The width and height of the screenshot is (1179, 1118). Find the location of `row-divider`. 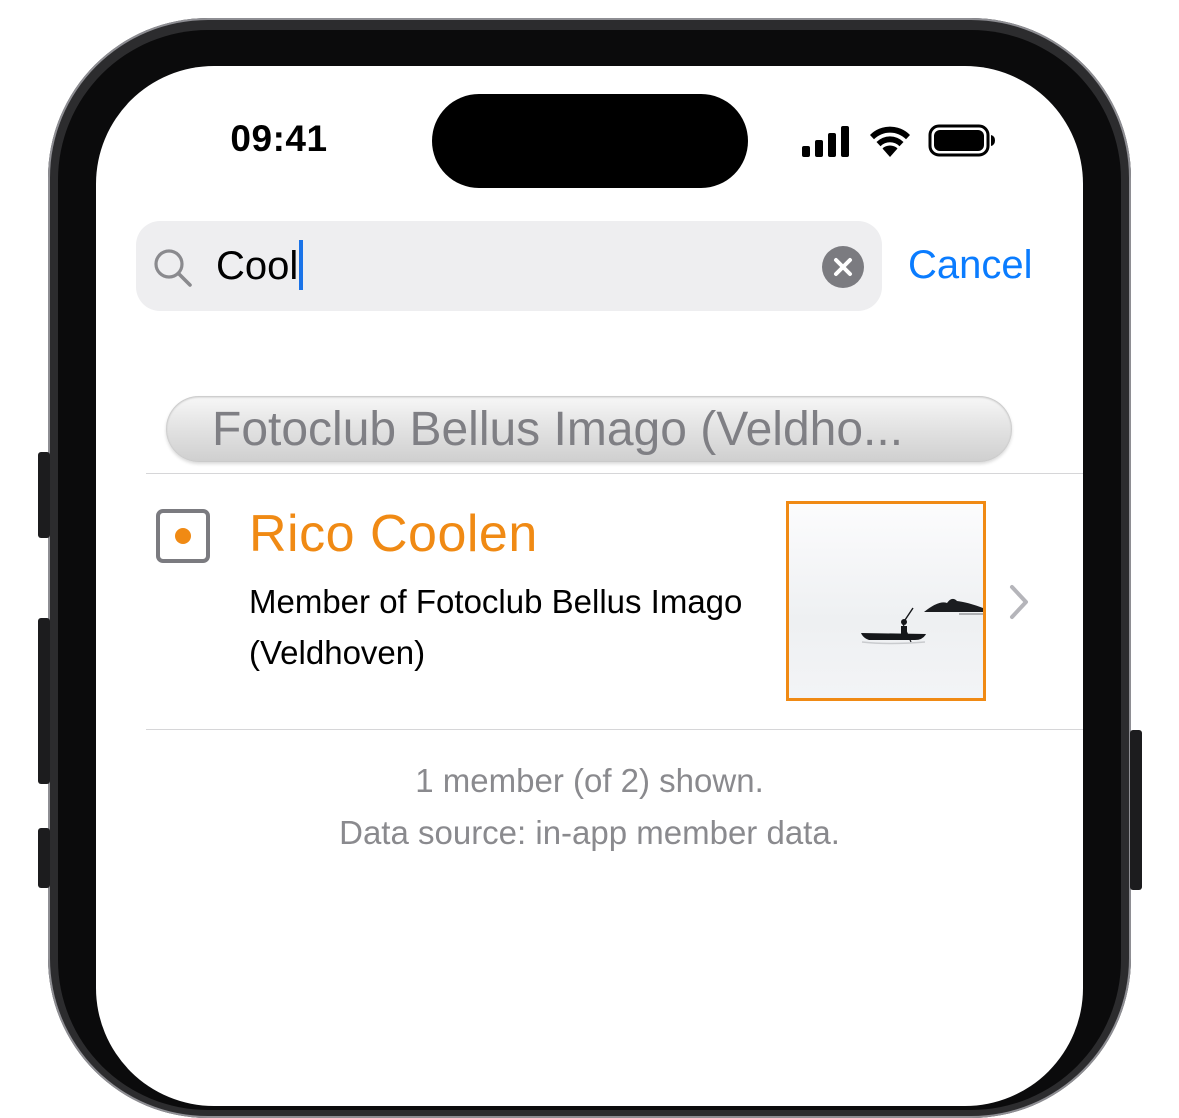

row-divider is located at coordinates (614, 729).